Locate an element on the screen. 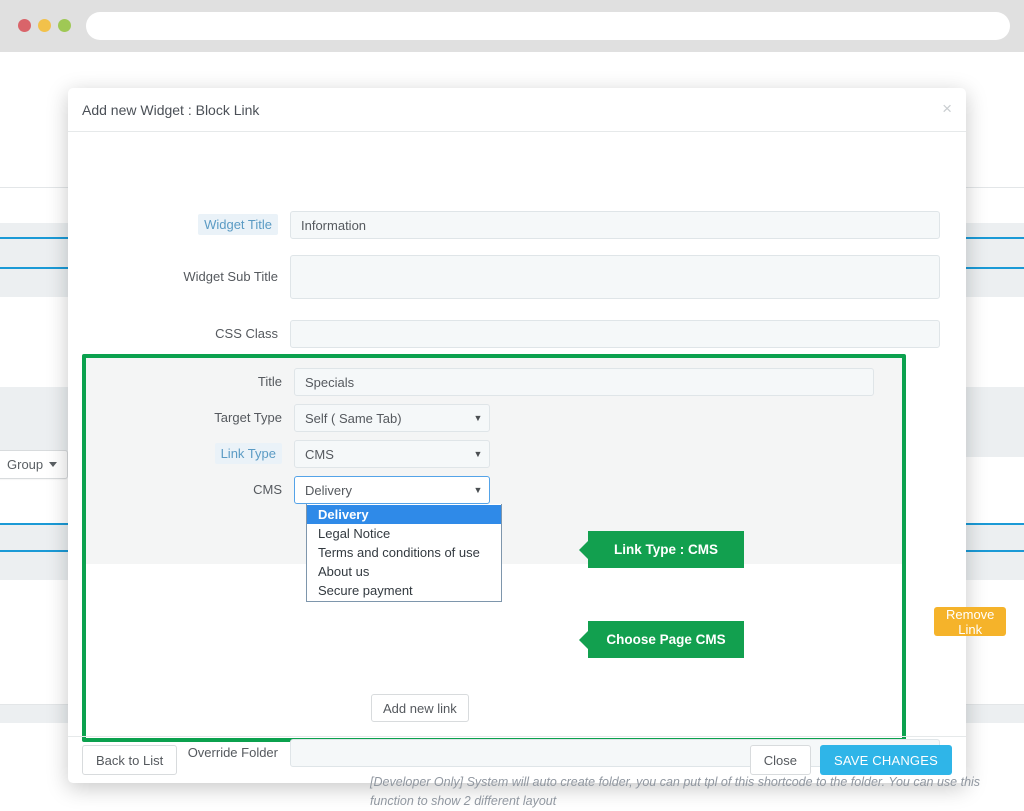  widget-sub-title-input is located at coordinates (615, 277).